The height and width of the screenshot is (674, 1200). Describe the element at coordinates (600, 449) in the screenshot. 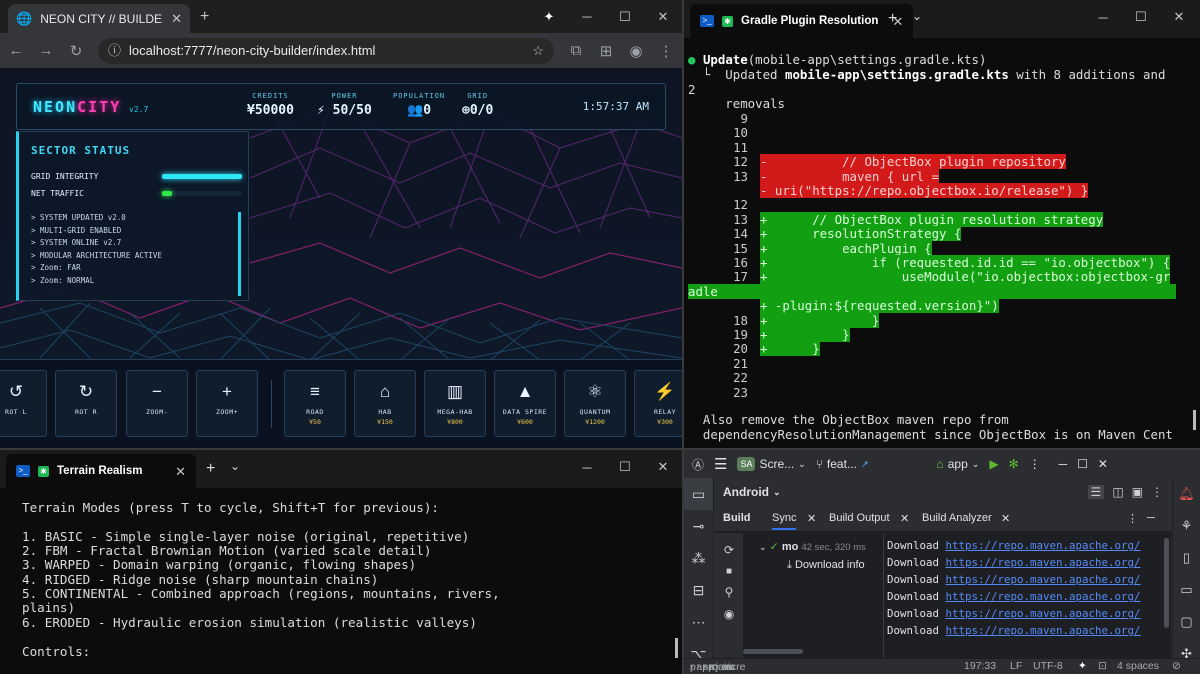

I see `pane-divider-horizontal` at that location.